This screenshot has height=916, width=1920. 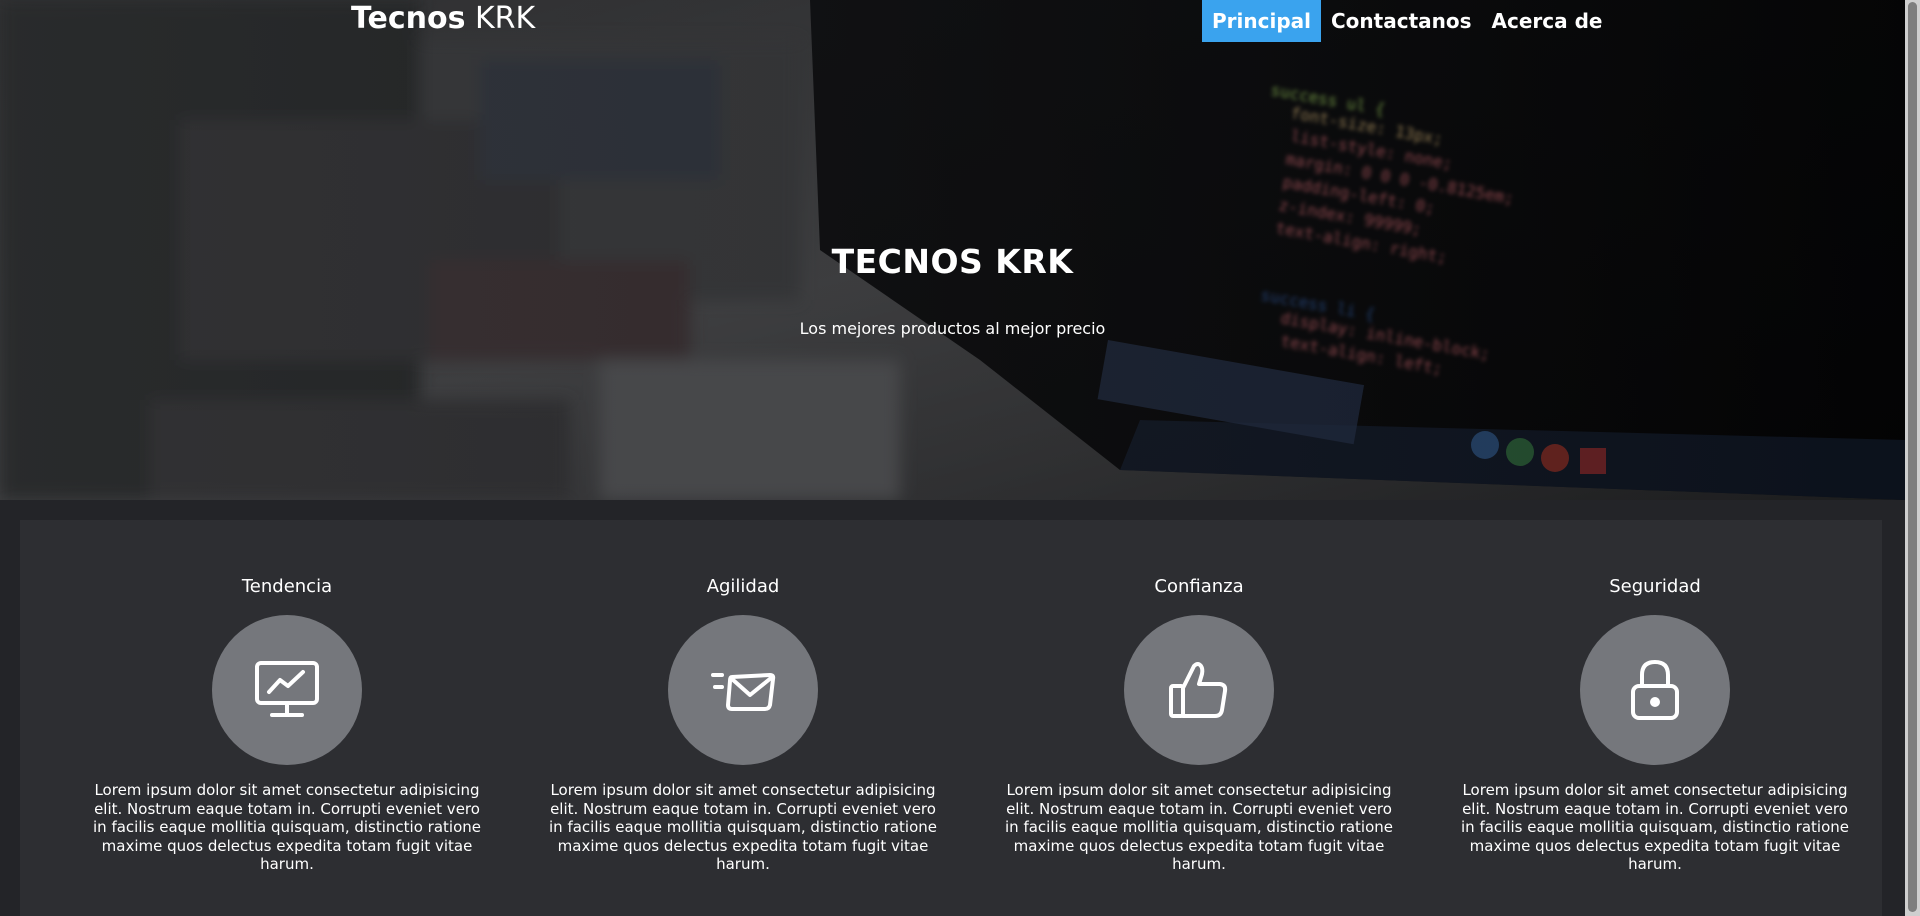 I want to click on feature-title: Confianza, so click(x=1199, y=586).